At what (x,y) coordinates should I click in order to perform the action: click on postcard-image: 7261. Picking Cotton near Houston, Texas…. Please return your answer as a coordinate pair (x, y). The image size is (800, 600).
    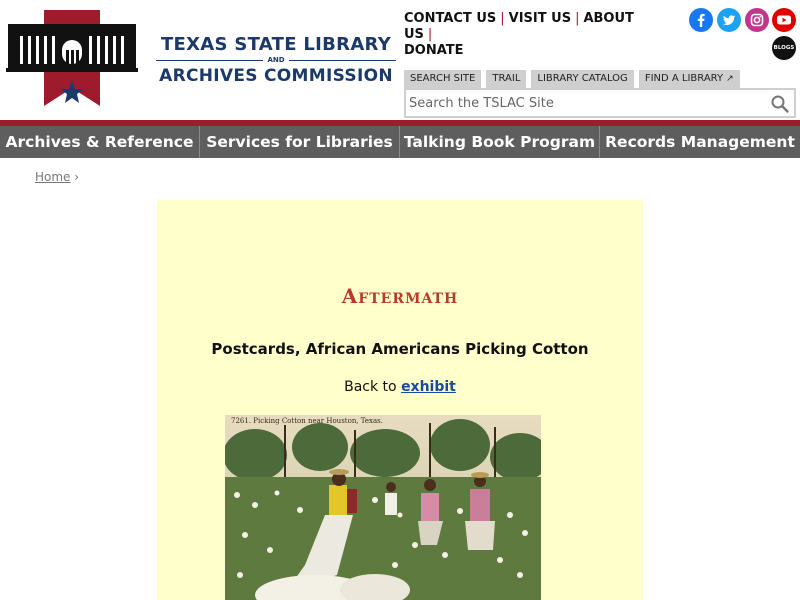
    Looking at the image, I should click on (383, 507).